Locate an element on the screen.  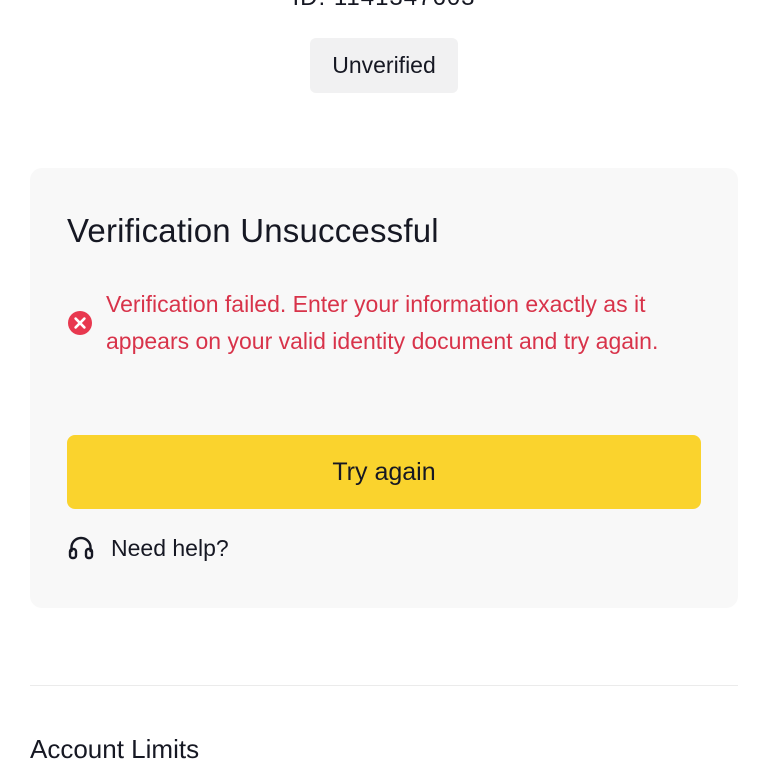
section-divider is located at coordinates (384, 685).